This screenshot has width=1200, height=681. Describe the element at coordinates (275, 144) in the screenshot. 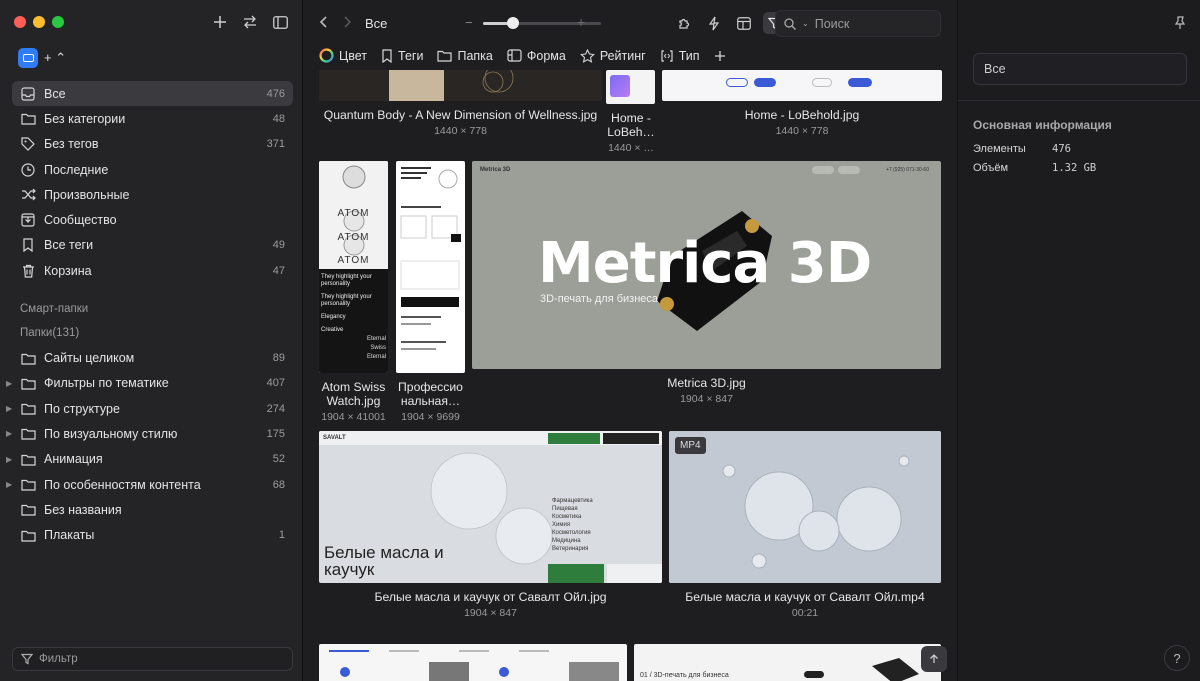

I see `sidebar-item-count: 371` at that location.